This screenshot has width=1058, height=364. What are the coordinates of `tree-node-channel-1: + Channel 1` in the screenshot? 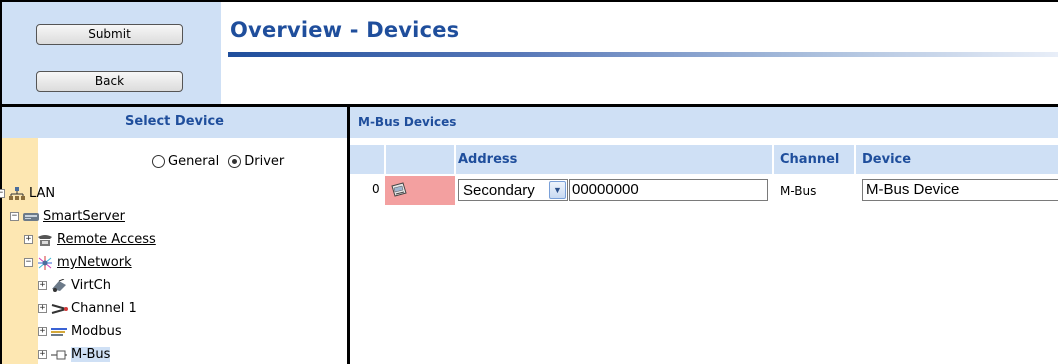 It's located at (87, 308).